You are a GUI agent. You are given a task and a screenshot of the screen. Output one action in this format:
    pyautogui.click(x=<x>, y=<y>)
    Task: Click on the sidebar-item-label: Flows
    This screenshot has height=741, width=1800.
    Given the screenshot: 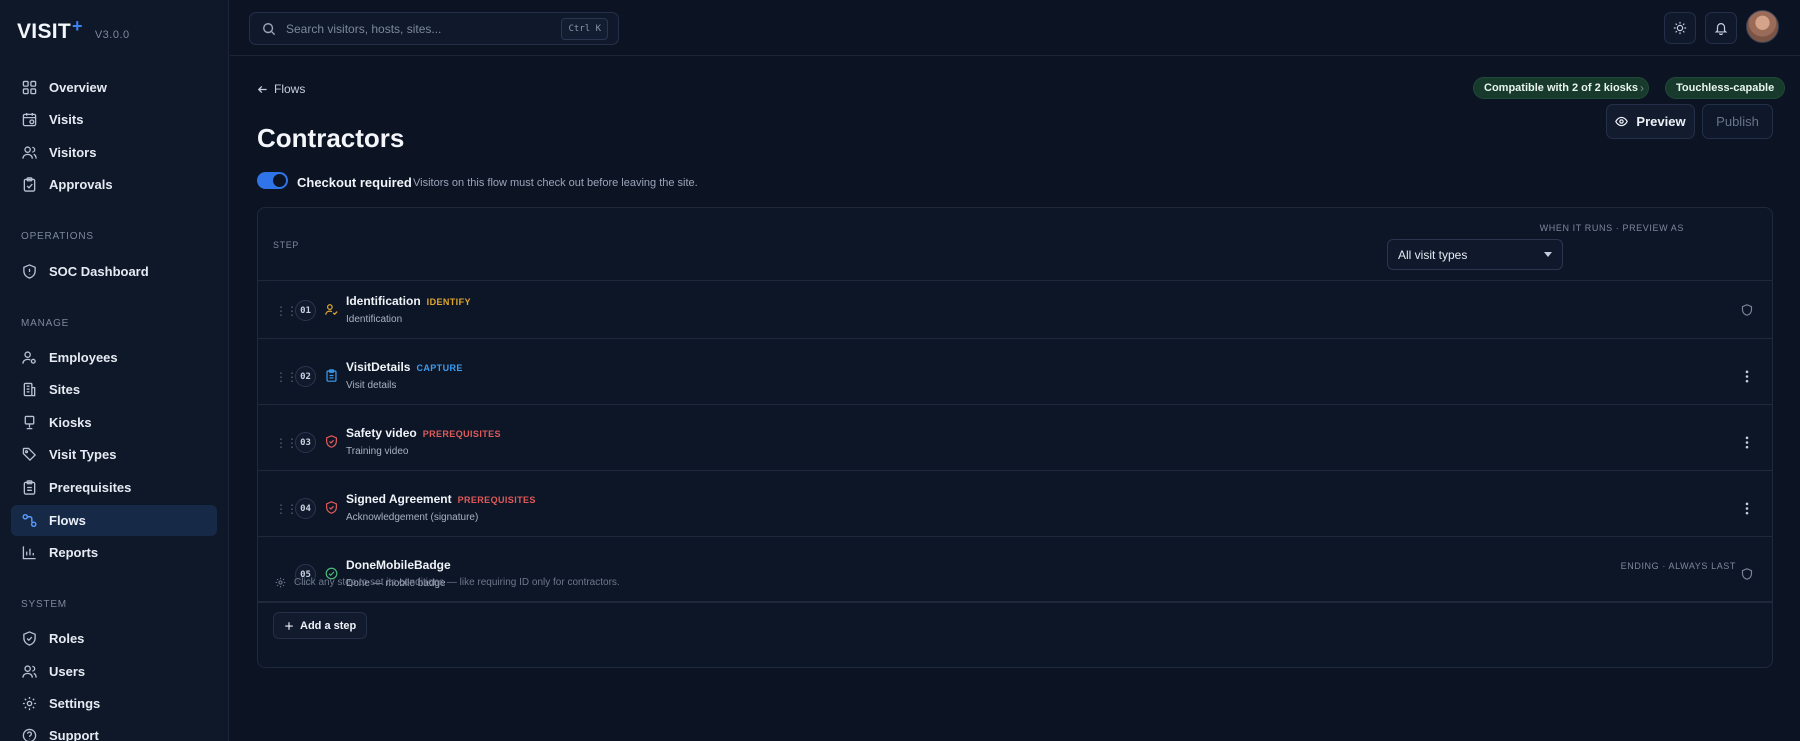 What is the action you would take?
    pyautogui.click(x=67, y=520)
    